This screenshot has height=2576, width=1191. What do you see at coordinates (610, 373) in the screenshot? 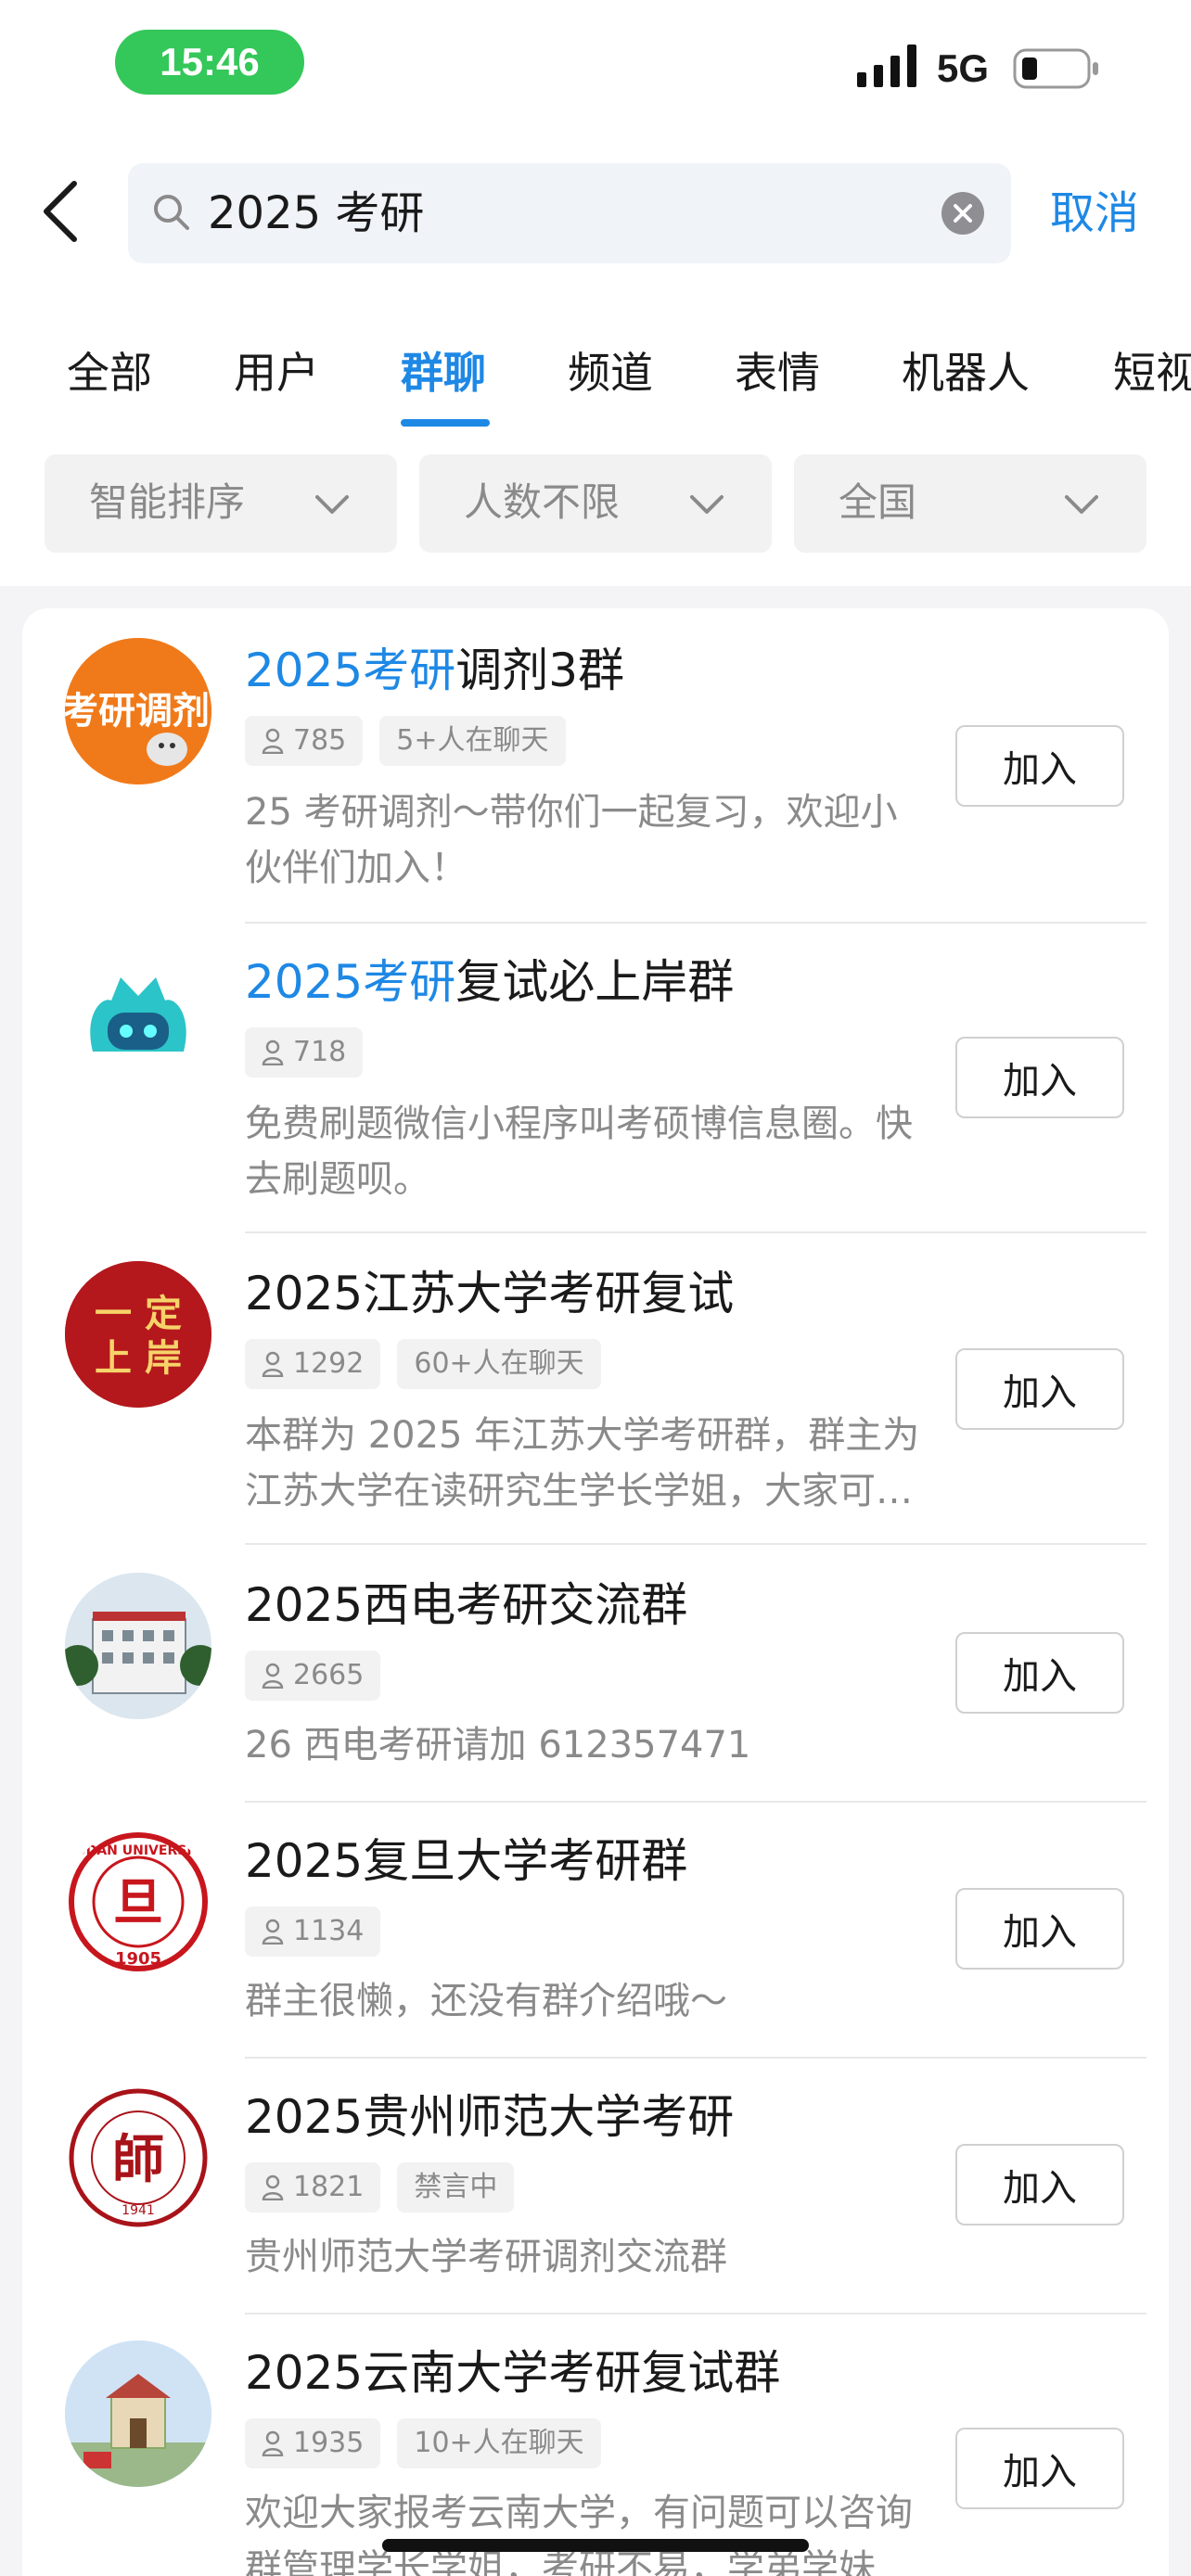
I see `tab-channels: 频道` at bounding box center [610, 373].